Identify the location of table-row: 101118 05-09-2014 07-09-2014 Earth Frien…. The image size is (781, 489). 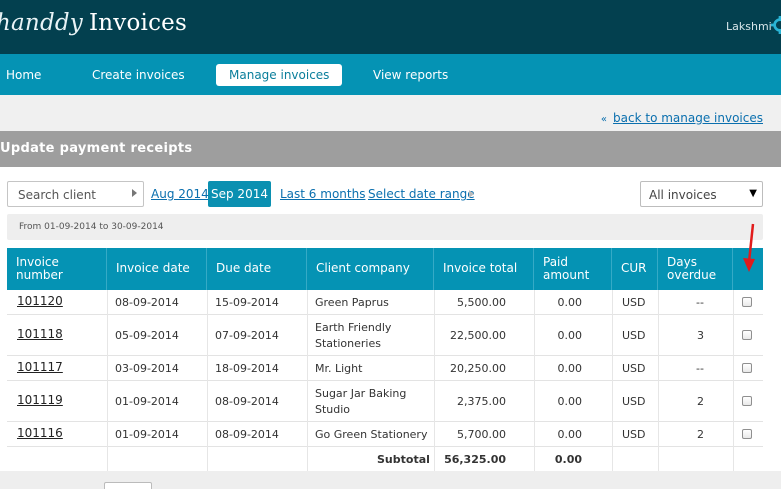
(385, 335).